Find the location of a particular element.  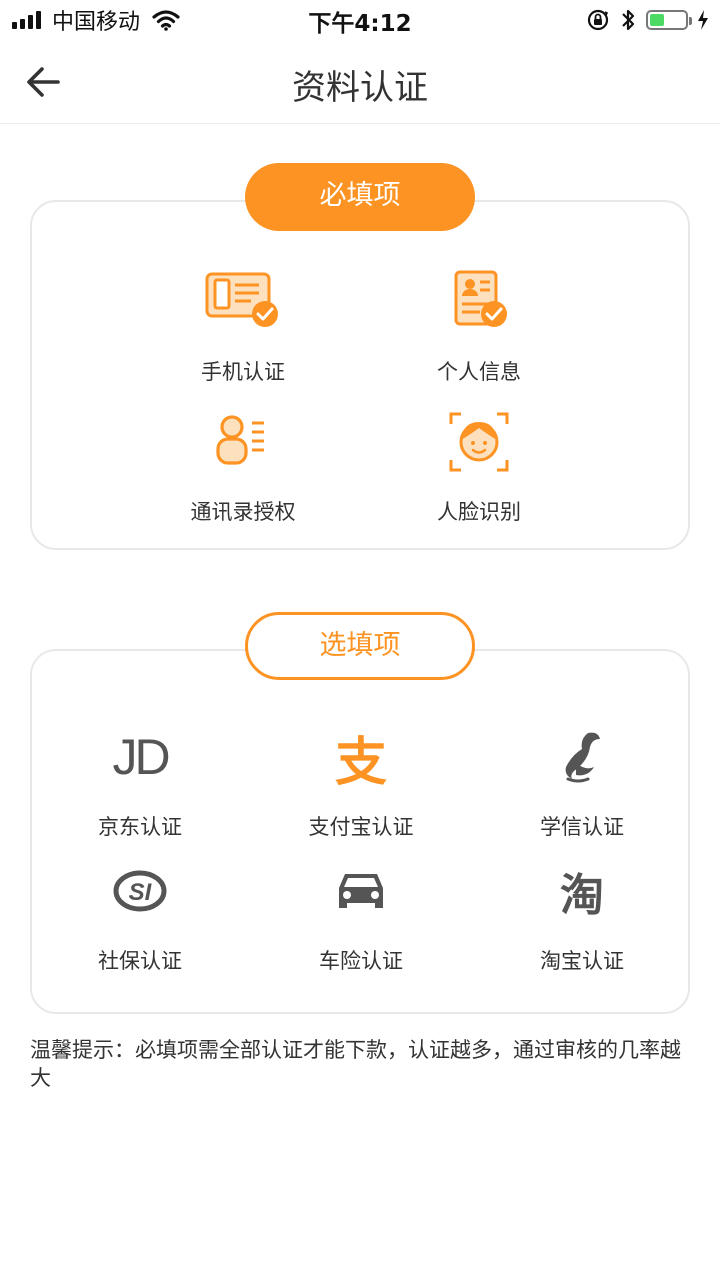

tip-text: 温馨提示：必填项需全部认证才能下款，认证越多，通过审核的几率越大 is located at coordinates (355, 1064).